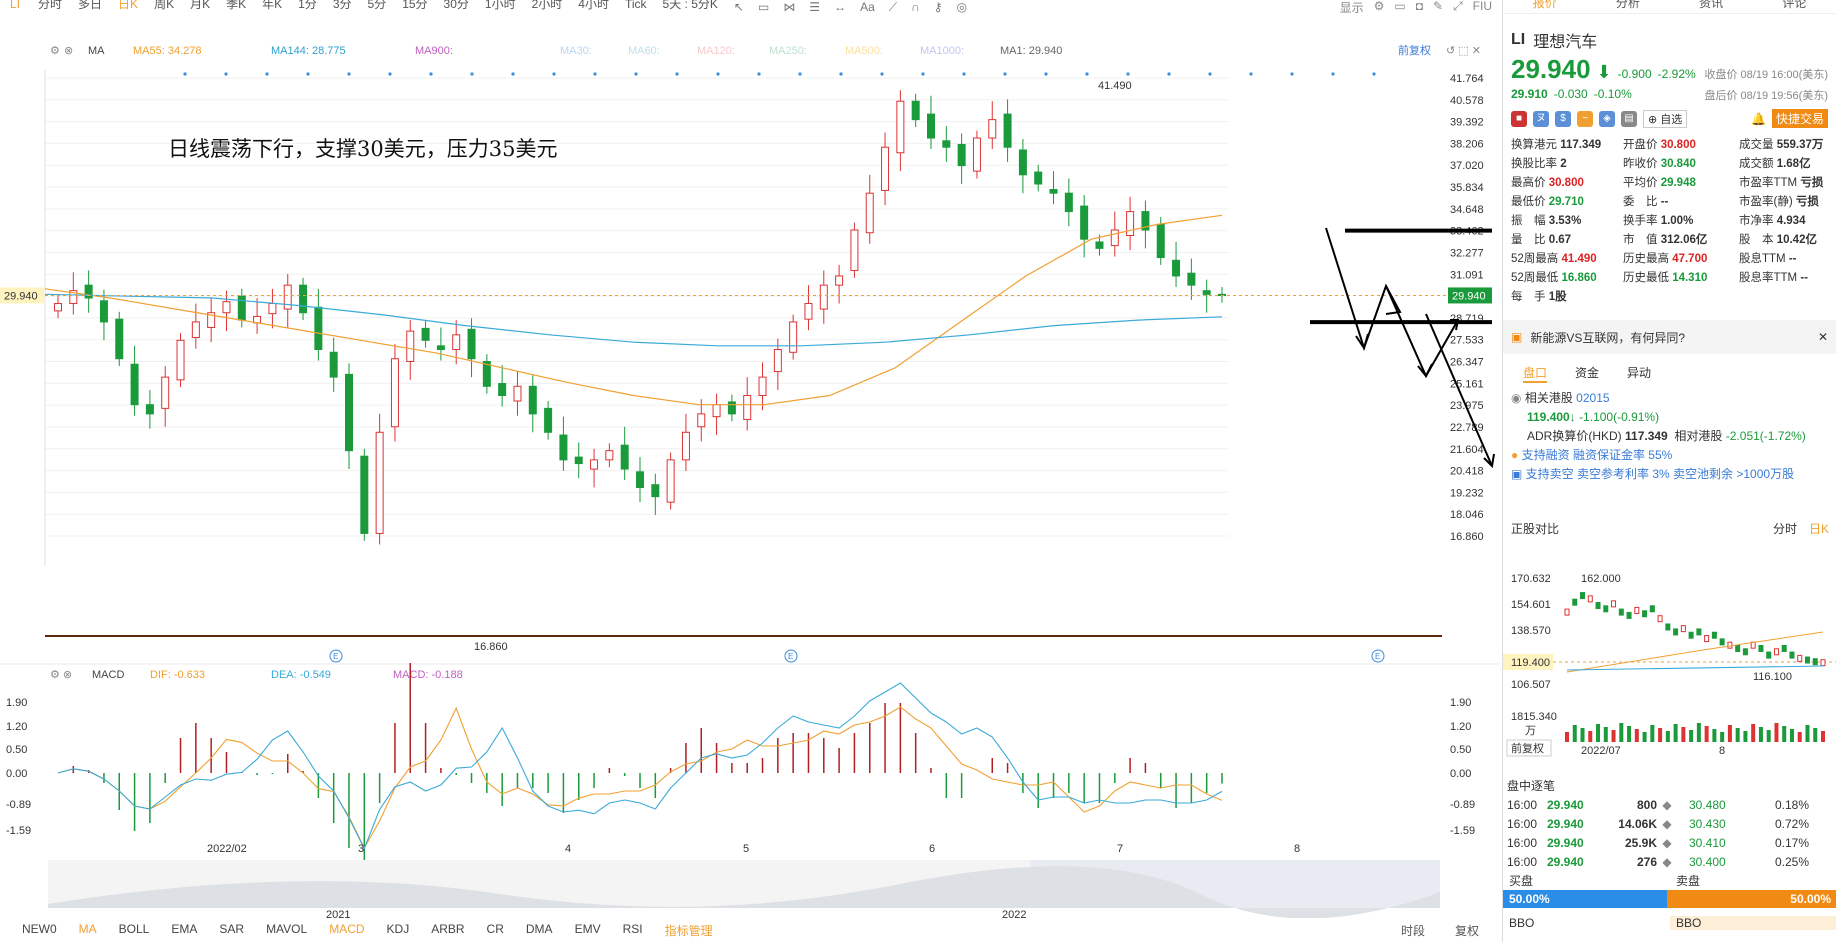  What do you see at coordinates (447, 930) in the screenshot?
I see `indicator-8: ARBR` at bounding box center [447, 930].